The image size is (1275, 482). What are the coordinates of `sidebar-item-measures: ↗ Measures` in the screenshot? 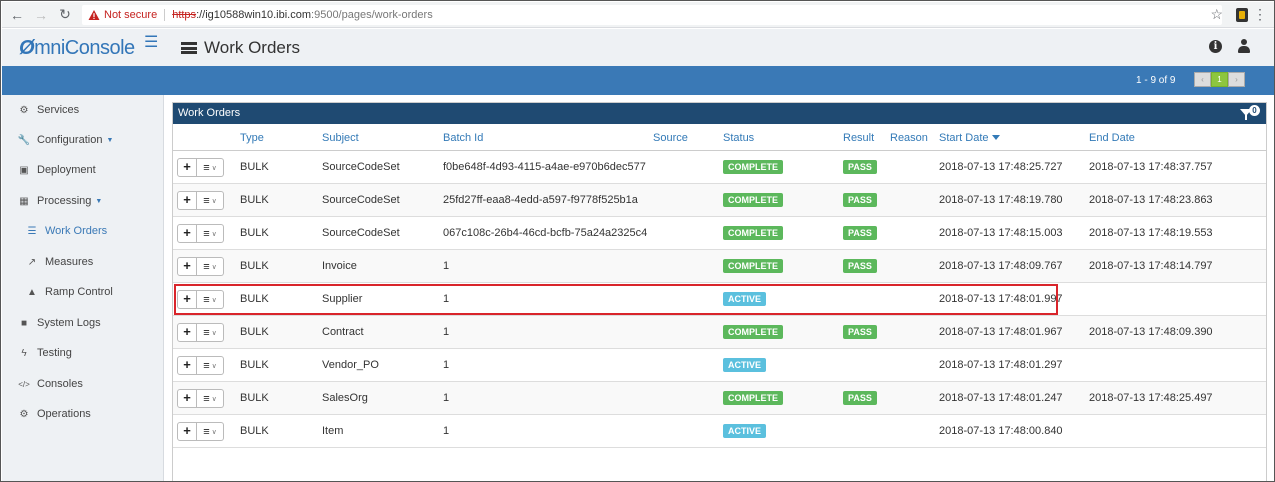 It's located at (60, 262).